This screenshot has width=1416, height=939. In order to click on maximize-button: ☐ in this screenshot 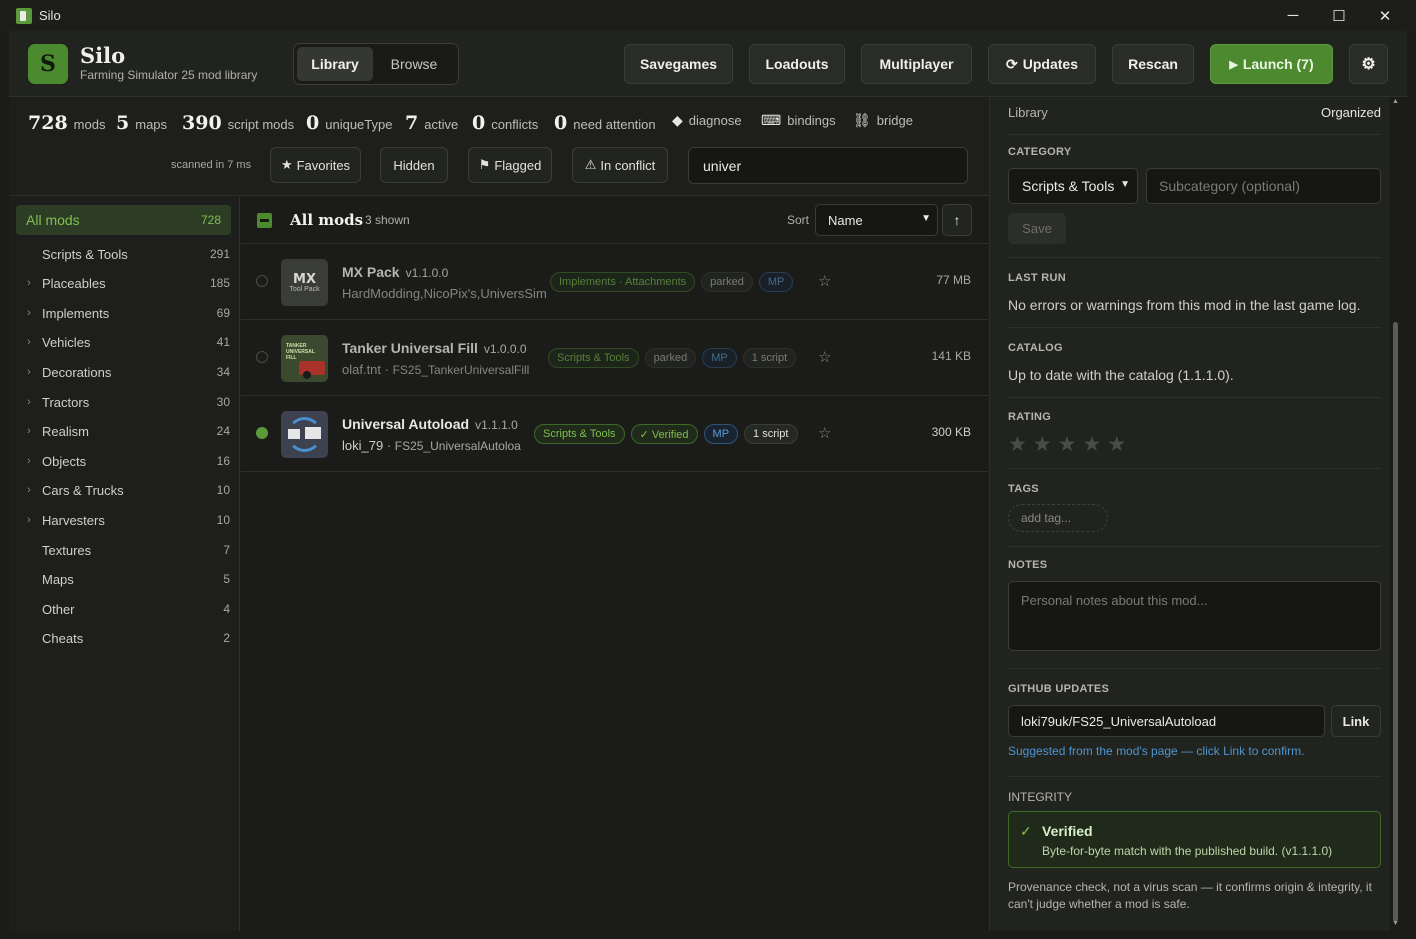, I will do `click(1339, 15)`.